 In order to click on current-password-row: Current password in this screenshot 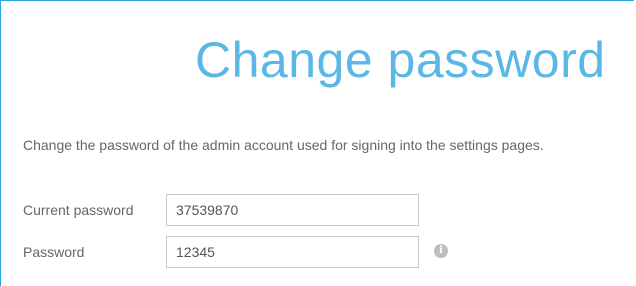, I will do `click(253, 210)`.